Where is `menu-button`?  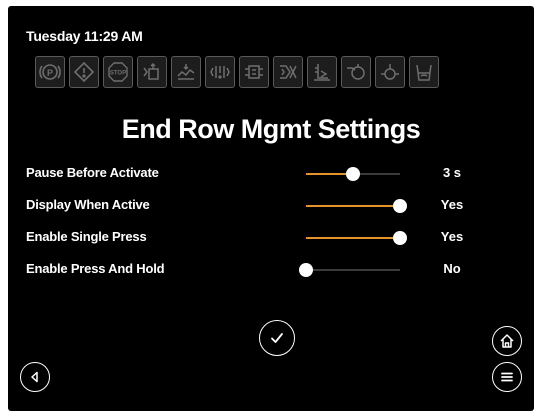 menu-button is located at coordinates (507, 377).